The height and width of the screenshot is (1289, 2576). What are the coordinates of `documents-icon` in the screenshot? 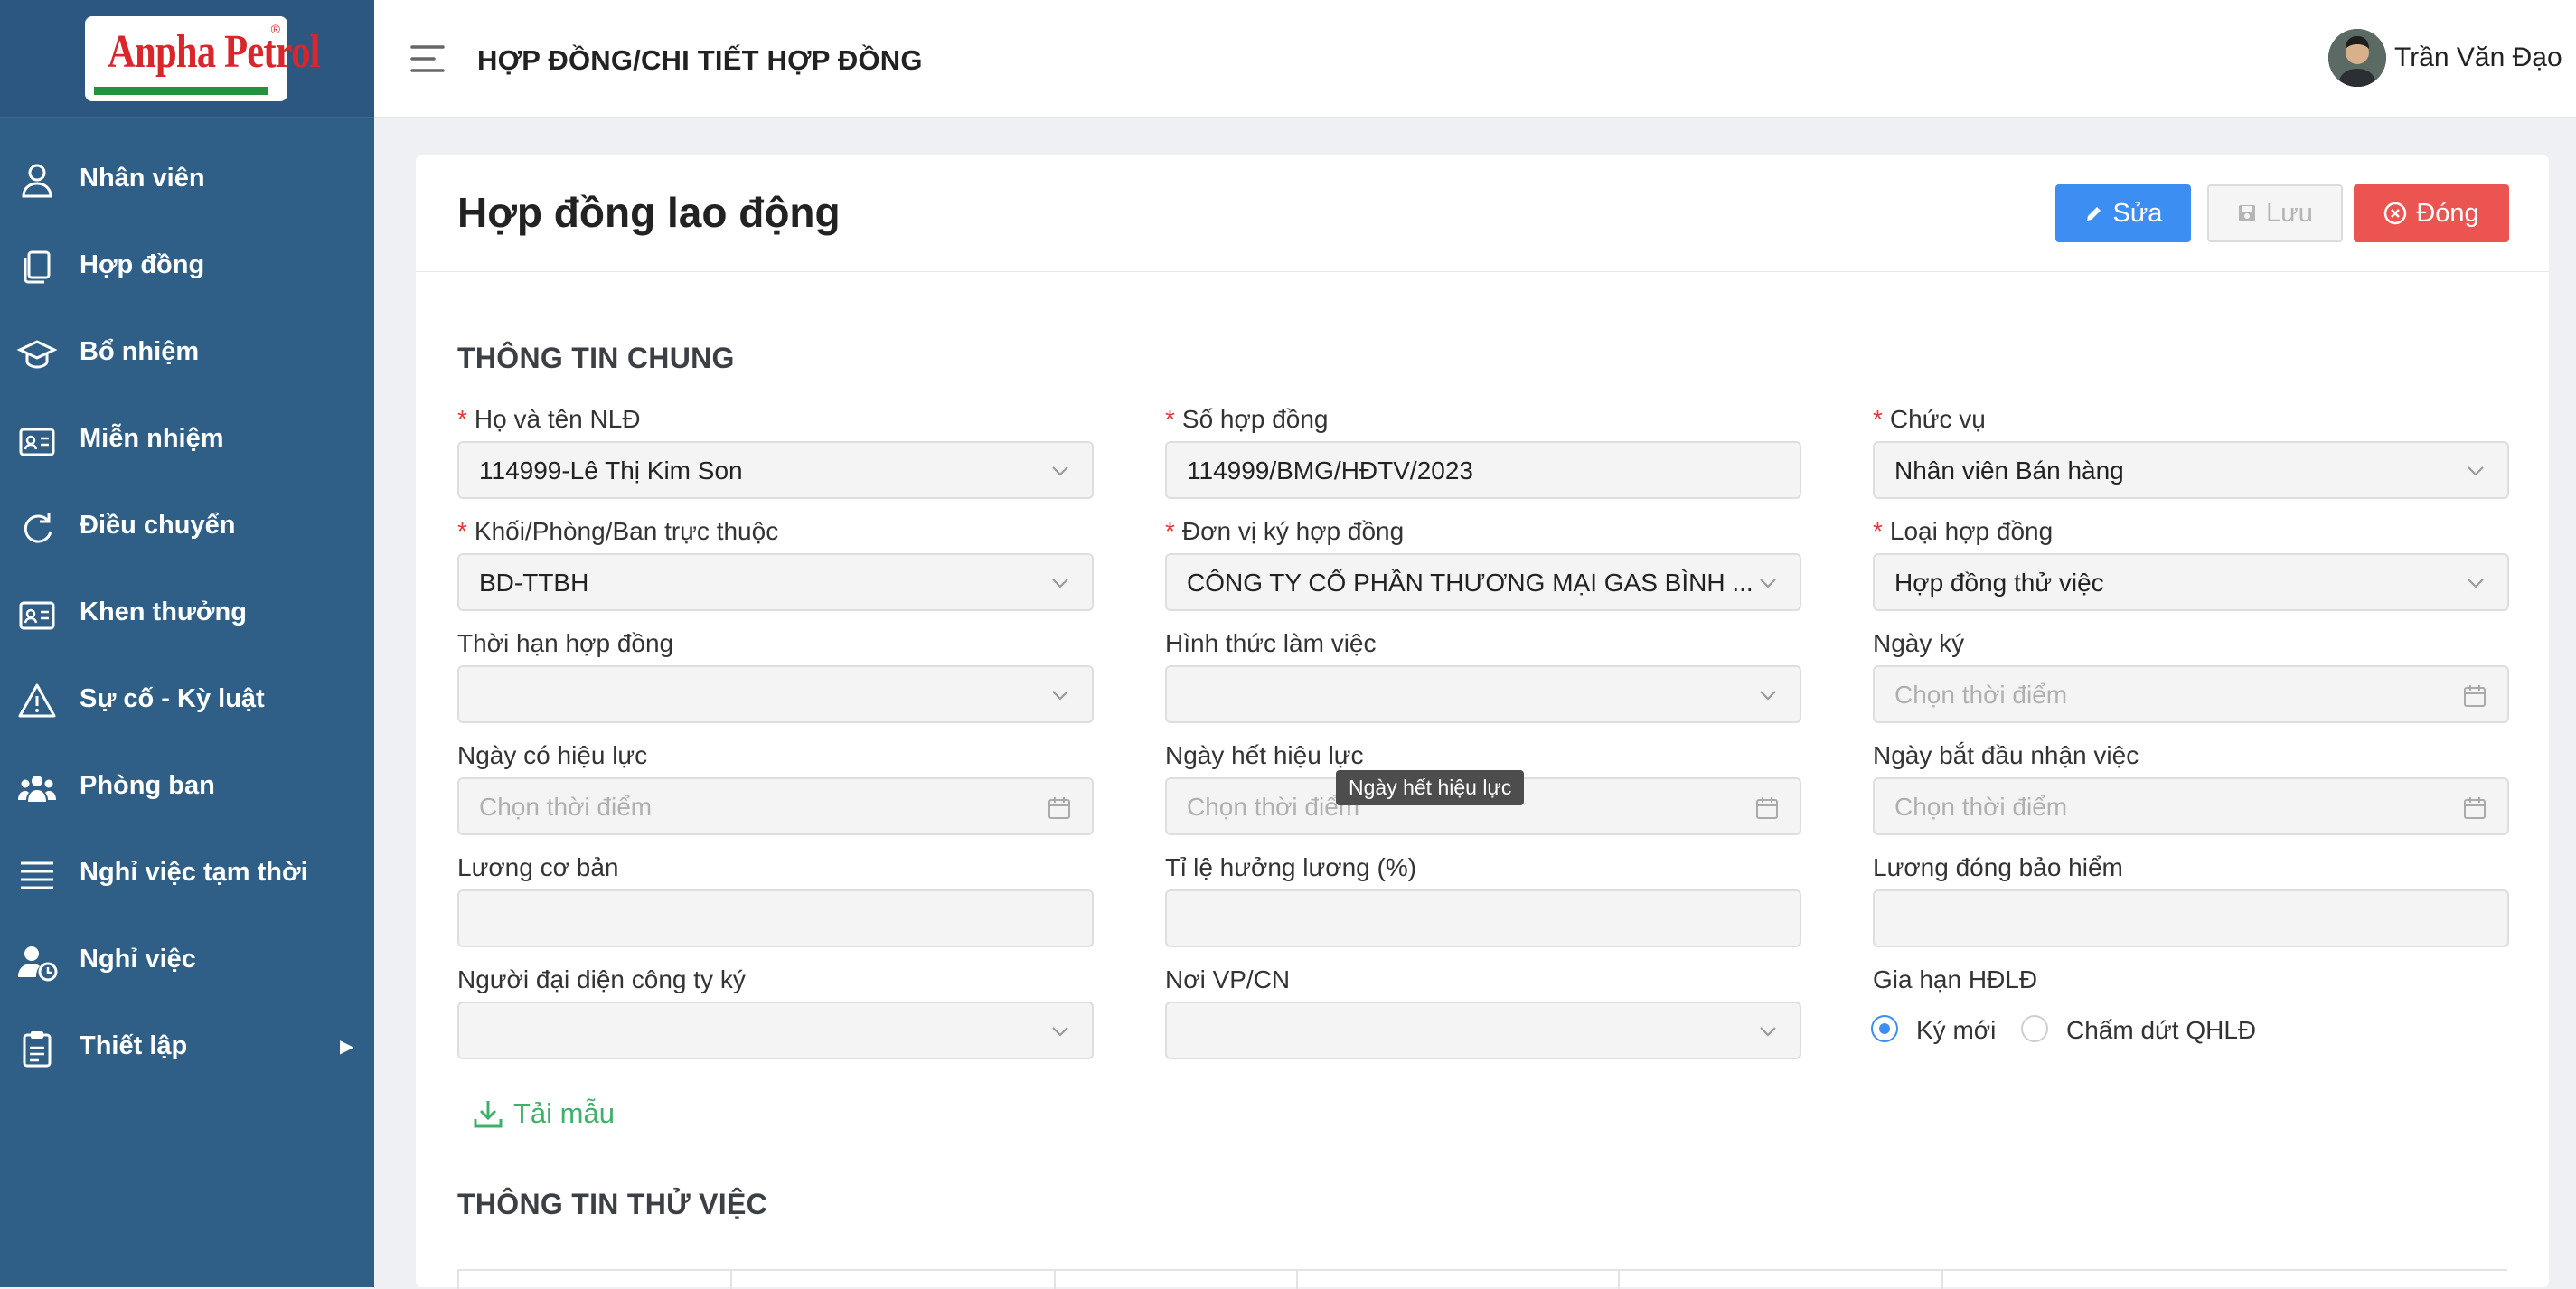 It's located at (37, 267).